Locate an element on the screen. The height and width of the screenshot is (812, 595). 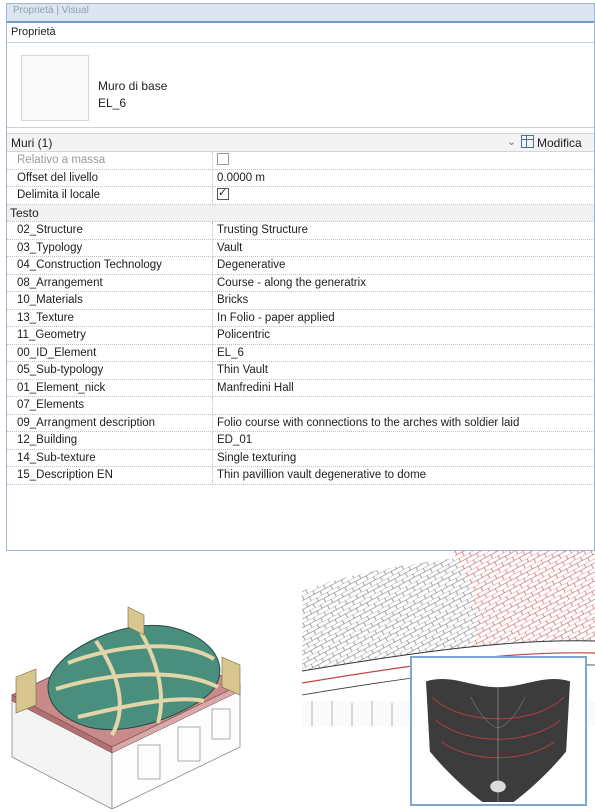
property-row: 11_Geometry Policentric is located at coordinates (300, 335).